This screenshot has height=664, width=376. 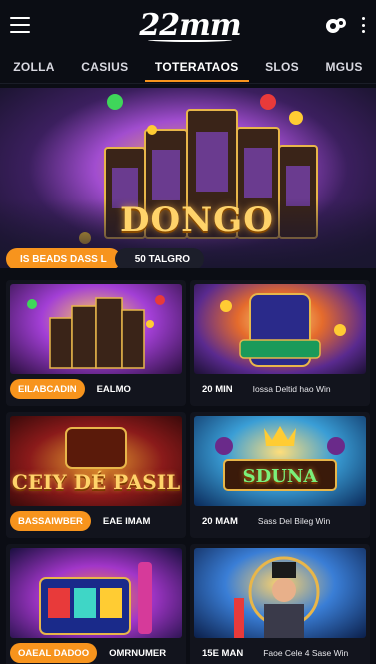 I want to click on tab-slos: SLOS, so click(x=282, y=67).